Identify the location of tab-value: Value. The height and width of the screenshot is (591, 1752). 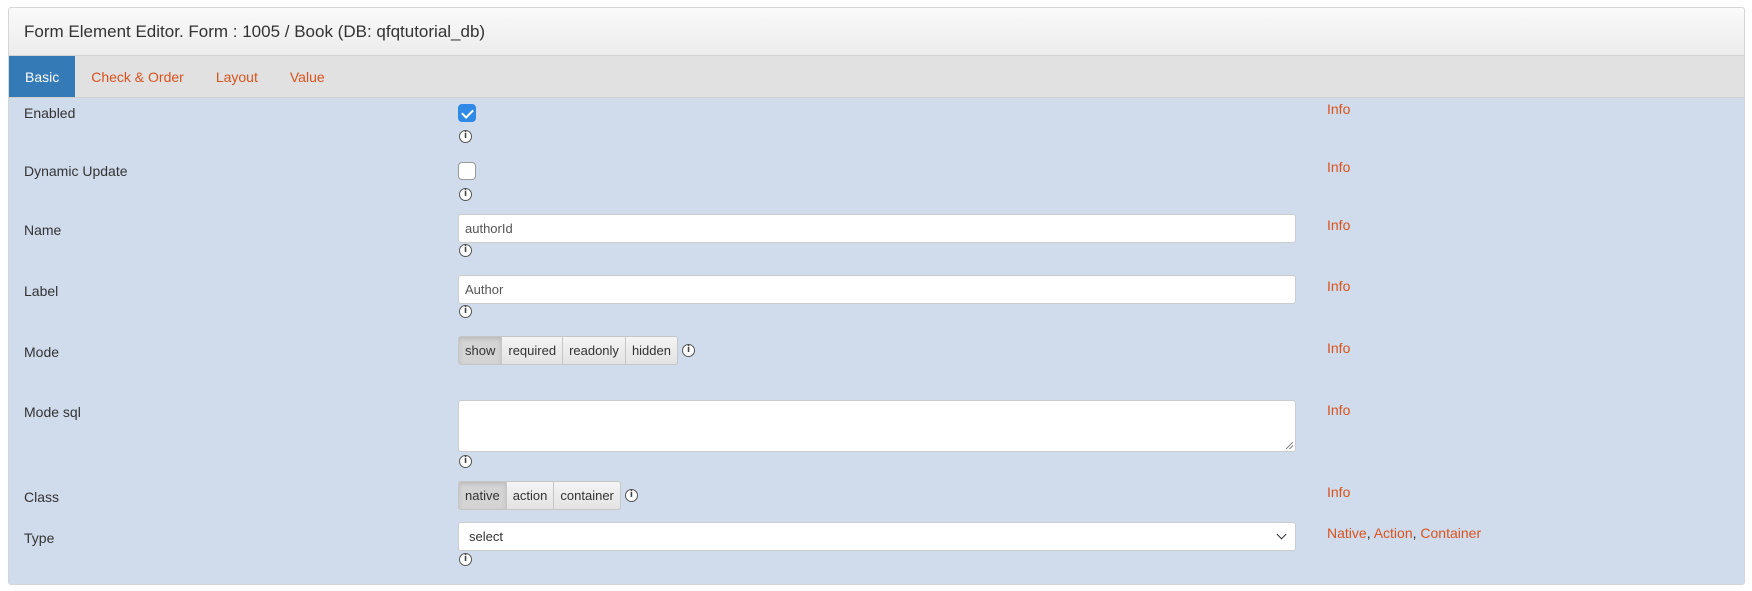
(307, 76).